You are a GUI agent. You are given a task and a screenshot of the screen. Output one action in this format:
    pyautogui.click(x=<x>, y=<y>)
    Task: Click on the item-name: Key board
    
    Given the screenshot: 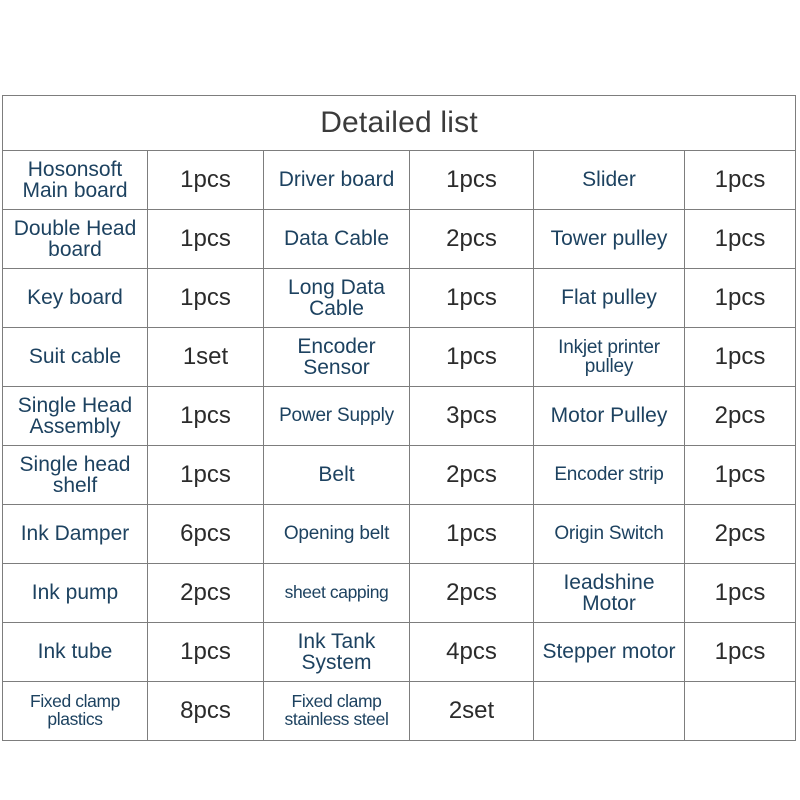 What is the action you would take?
    pyautogui.click(x=75, y=298)
    